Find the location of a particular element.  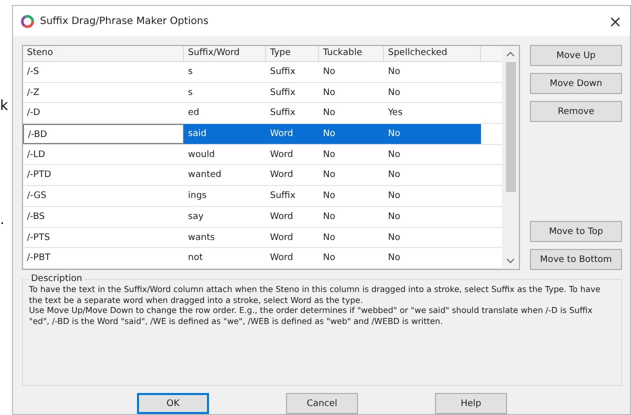

table-cell: /-PBT is located at coordinates (103, 258).